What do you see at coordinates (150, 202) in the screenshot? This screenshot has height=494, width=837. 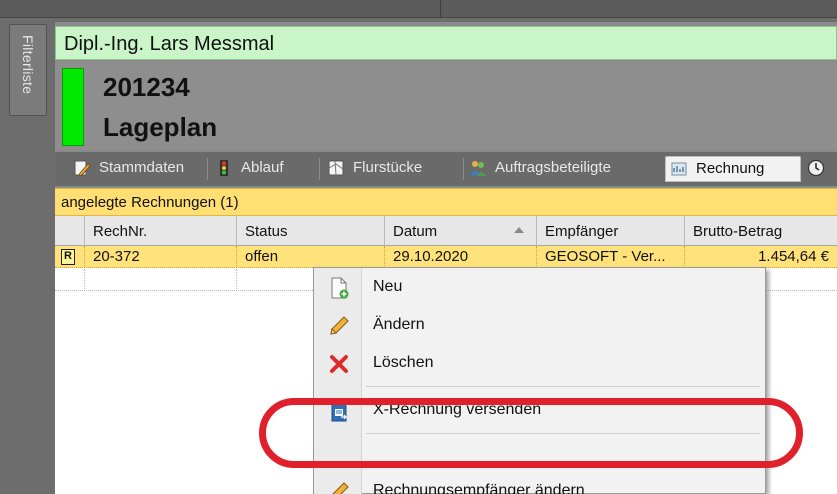 I see `section-title: angelegte Rechnungen (1)` at bounding box center [150, 202].